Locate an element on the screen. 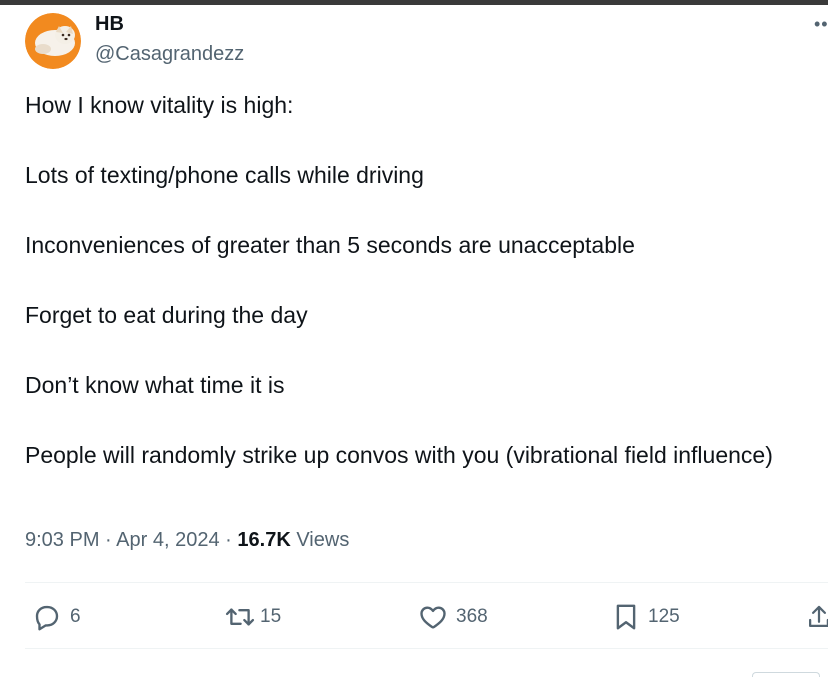  avatar-image is located at coordinates (53, 41).